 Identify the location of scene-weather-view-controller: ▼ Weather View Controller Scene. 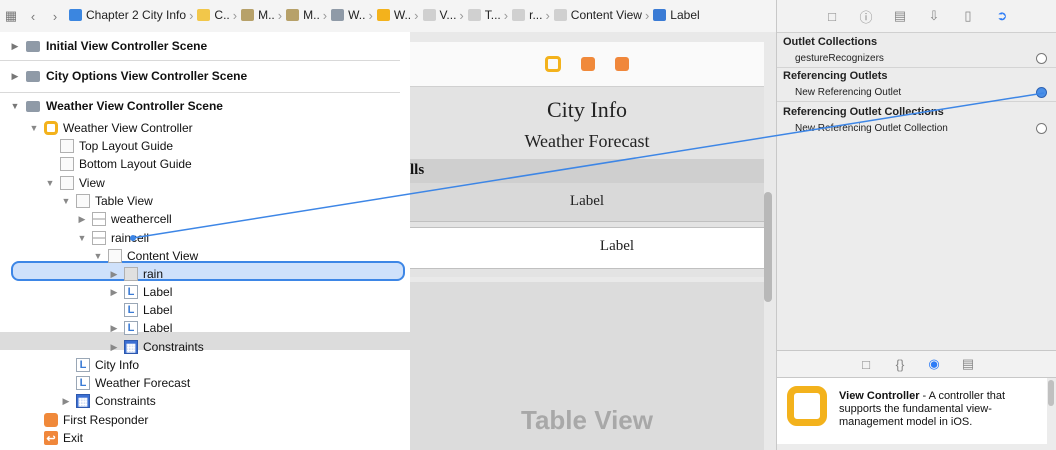
(205, 106).